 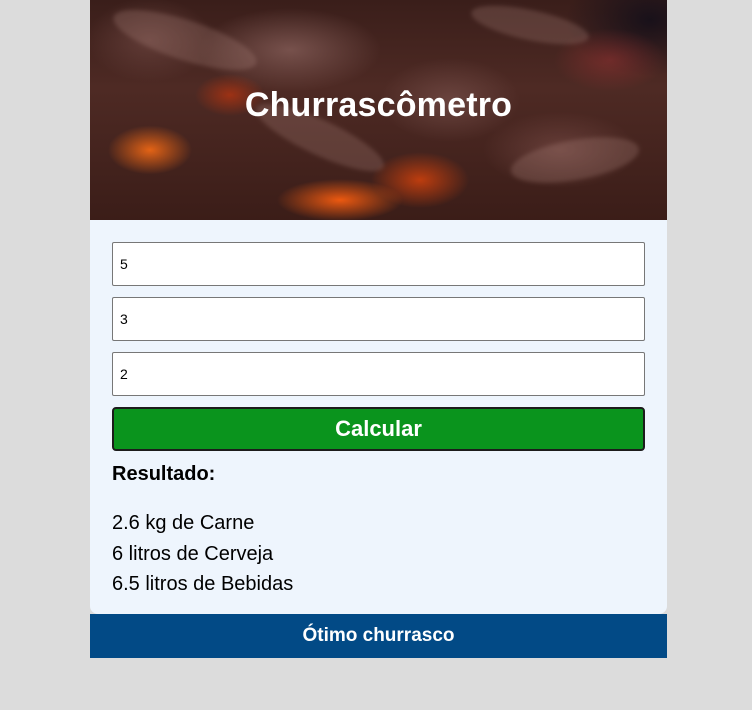 I want to click on result-meat: 2.6 kg de Carne, so click(x=183, y=523).